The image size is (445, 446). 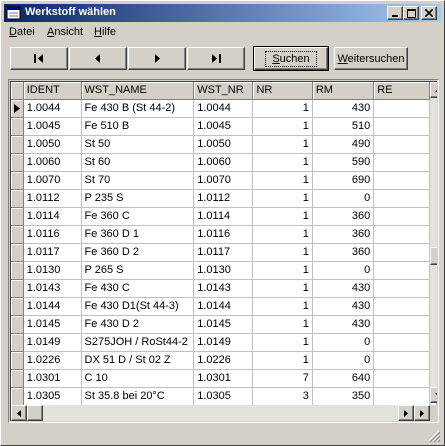 I want to click on table-row: 1.0112 P 235 S 1.0112 1 0, so click(x=224, y=198).